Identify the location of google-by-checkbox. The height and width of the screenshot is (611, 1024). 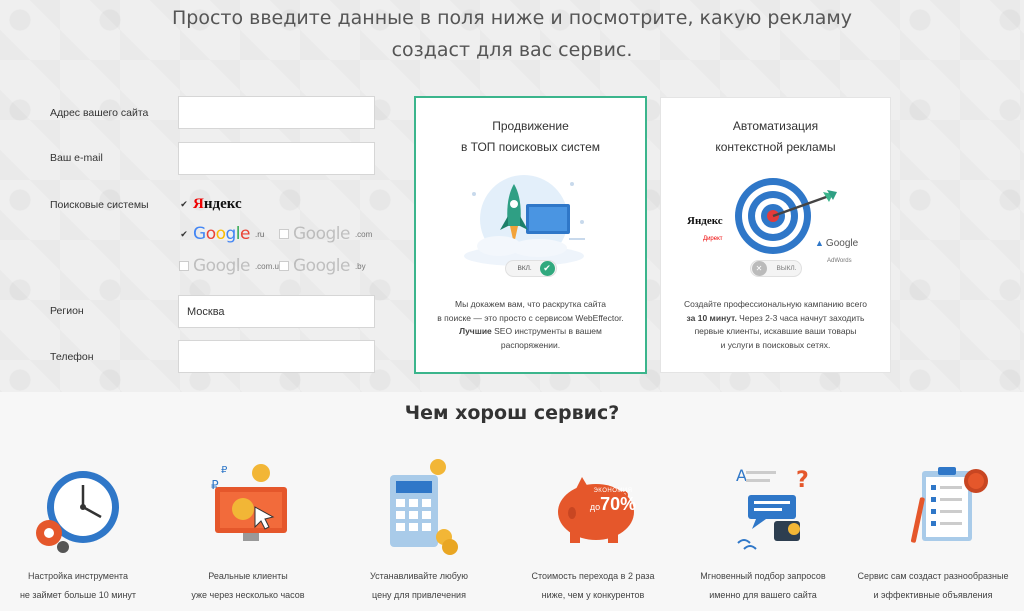
(284, 266).